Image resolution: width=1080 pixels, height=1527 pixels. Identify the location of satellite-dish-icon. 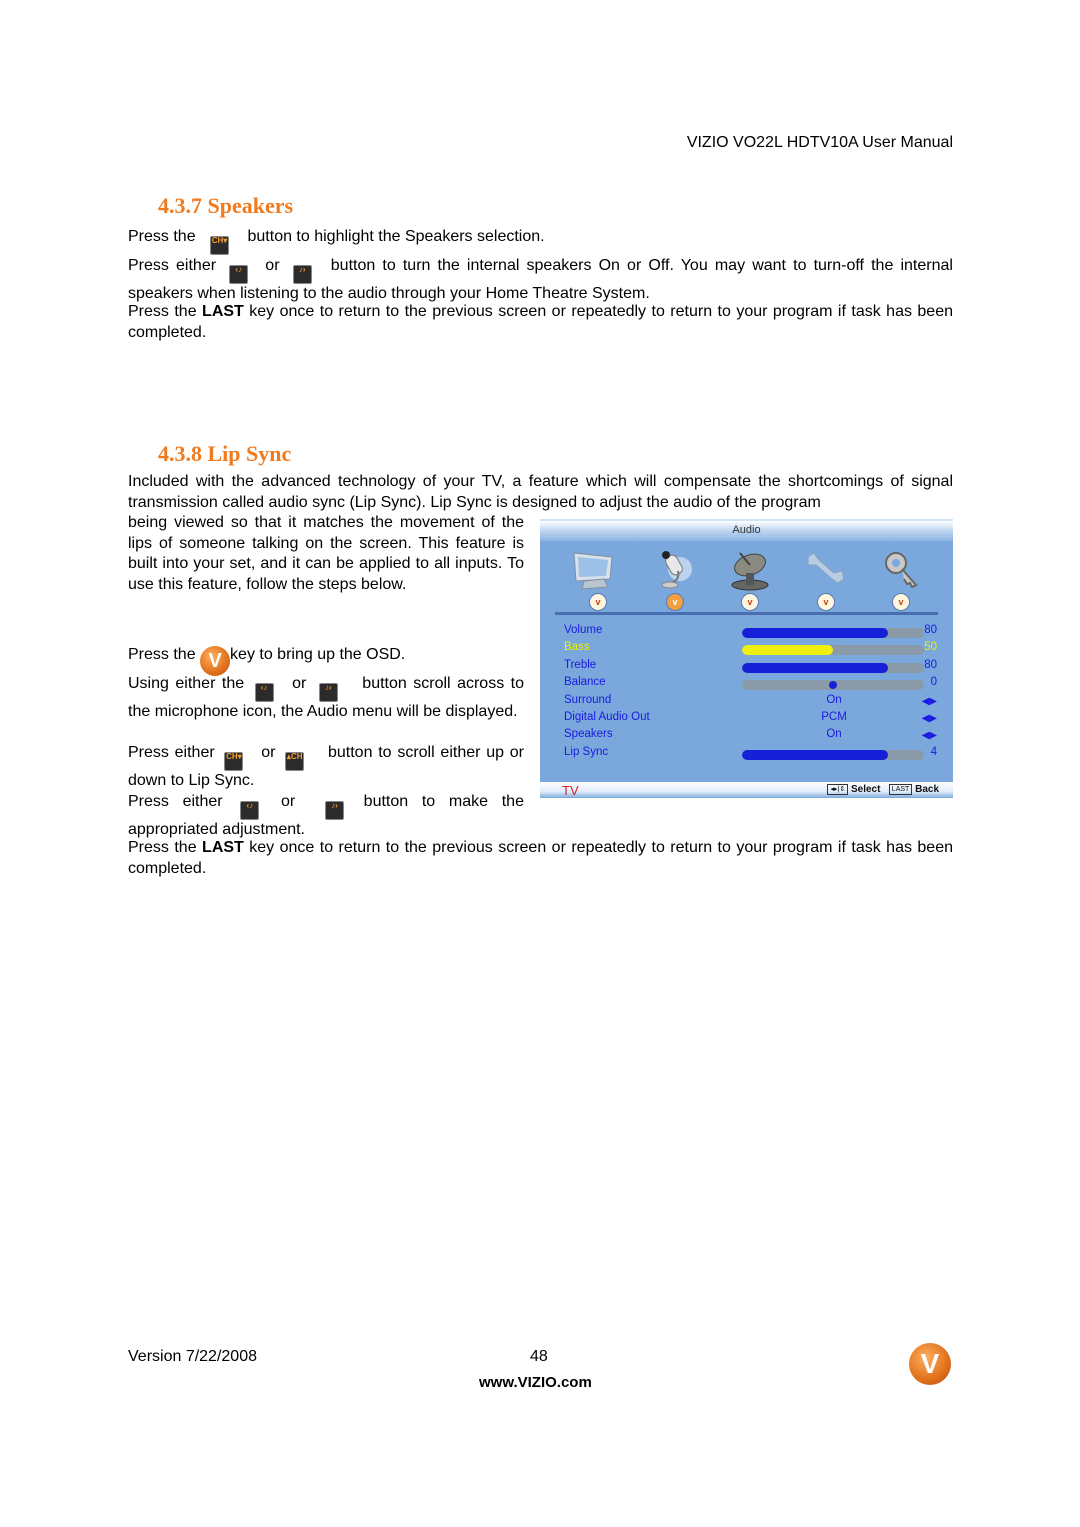
(750, 571).